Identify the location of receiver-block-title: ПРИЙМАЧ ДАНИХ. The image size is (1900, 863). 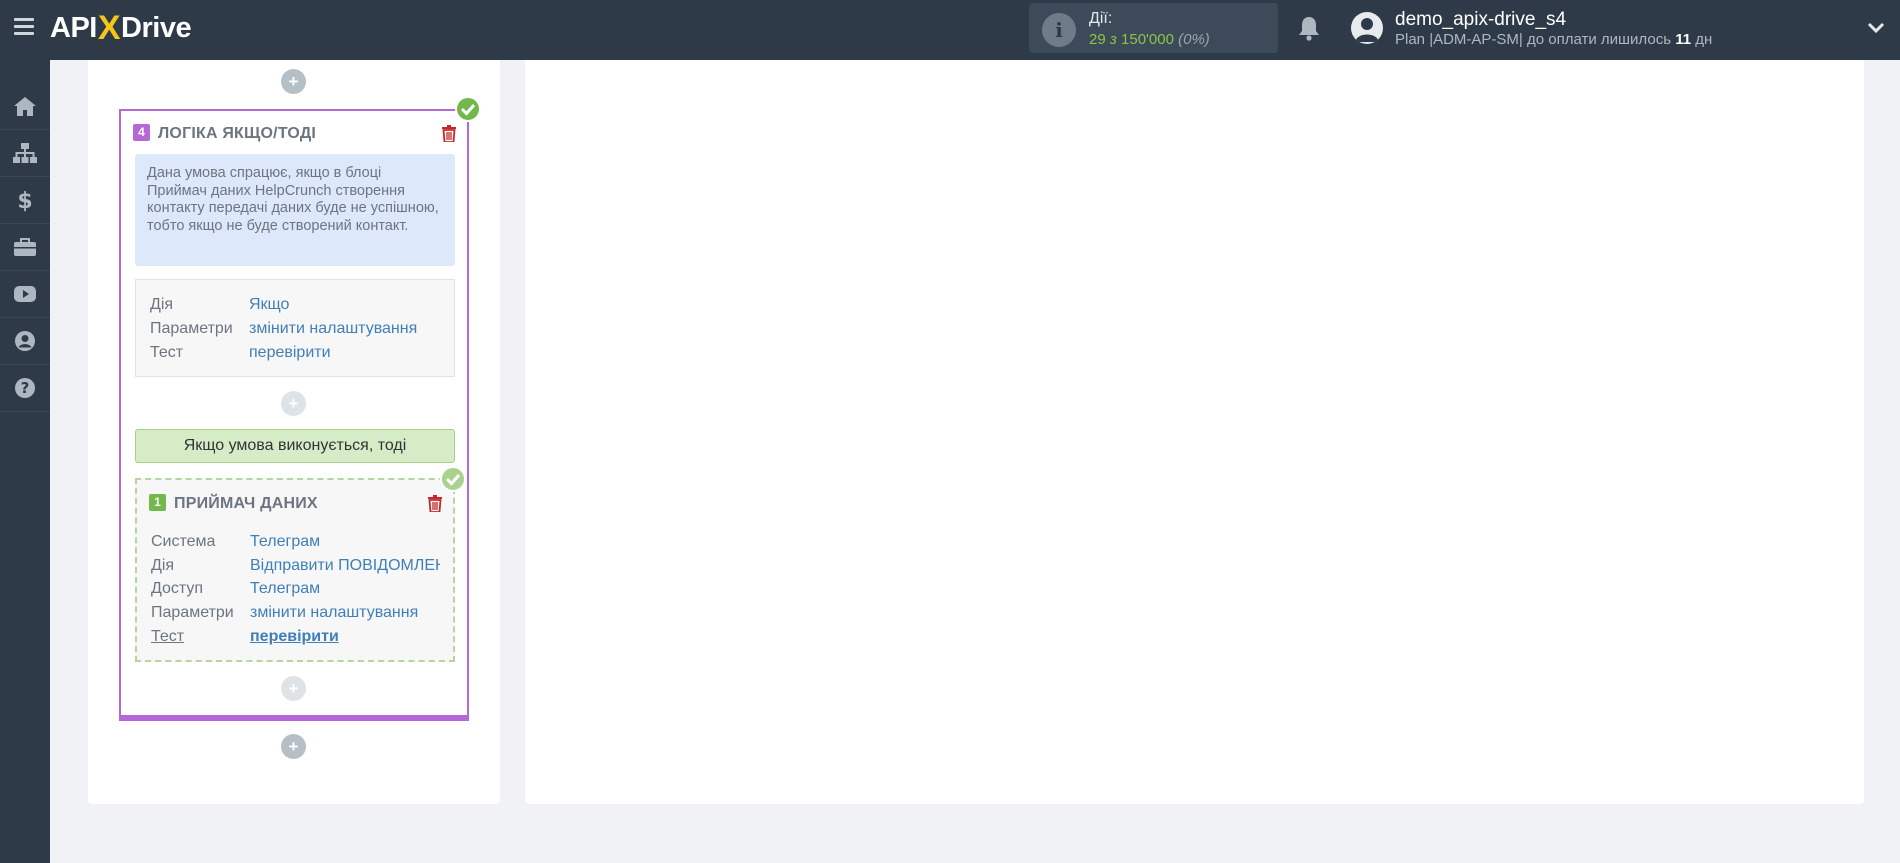
(246, 503).